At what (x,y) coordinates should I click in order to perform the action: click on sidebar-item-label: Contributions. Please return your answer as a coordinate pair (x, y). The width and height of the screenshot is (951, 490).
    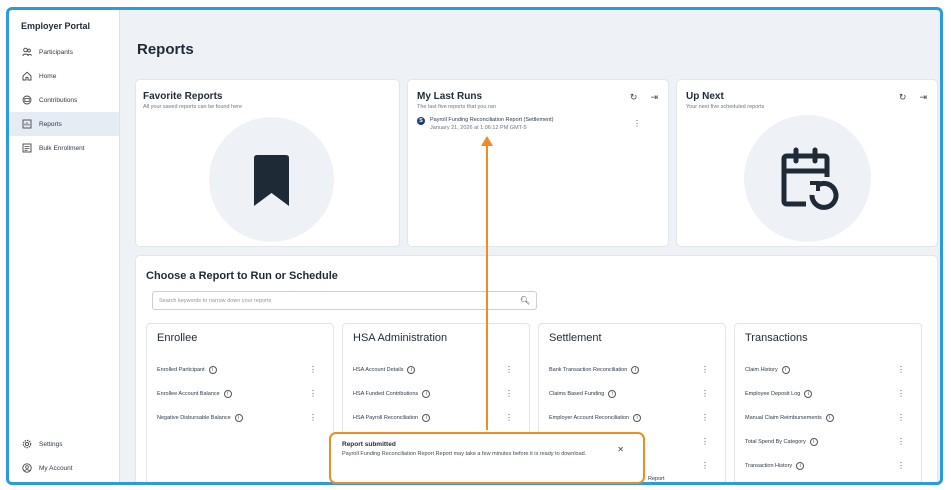
    Looking at the image, I should click on (58, 100).